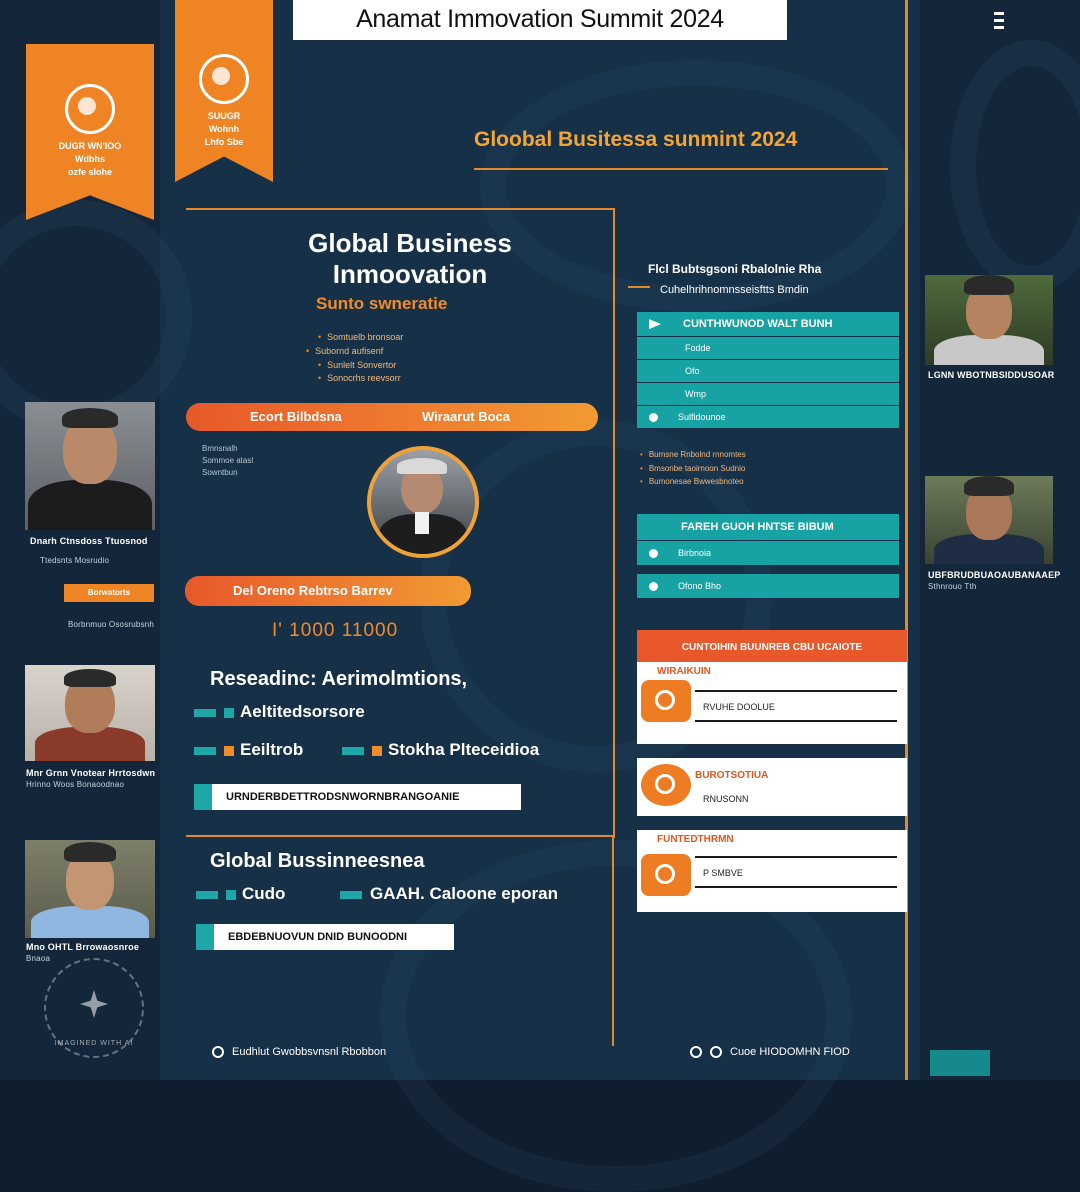  What do you see at coordinates (464, 893) in the screenshot?
I see `tag-label: GAAH. Caloone eporan` at bounding box center [464, 893].